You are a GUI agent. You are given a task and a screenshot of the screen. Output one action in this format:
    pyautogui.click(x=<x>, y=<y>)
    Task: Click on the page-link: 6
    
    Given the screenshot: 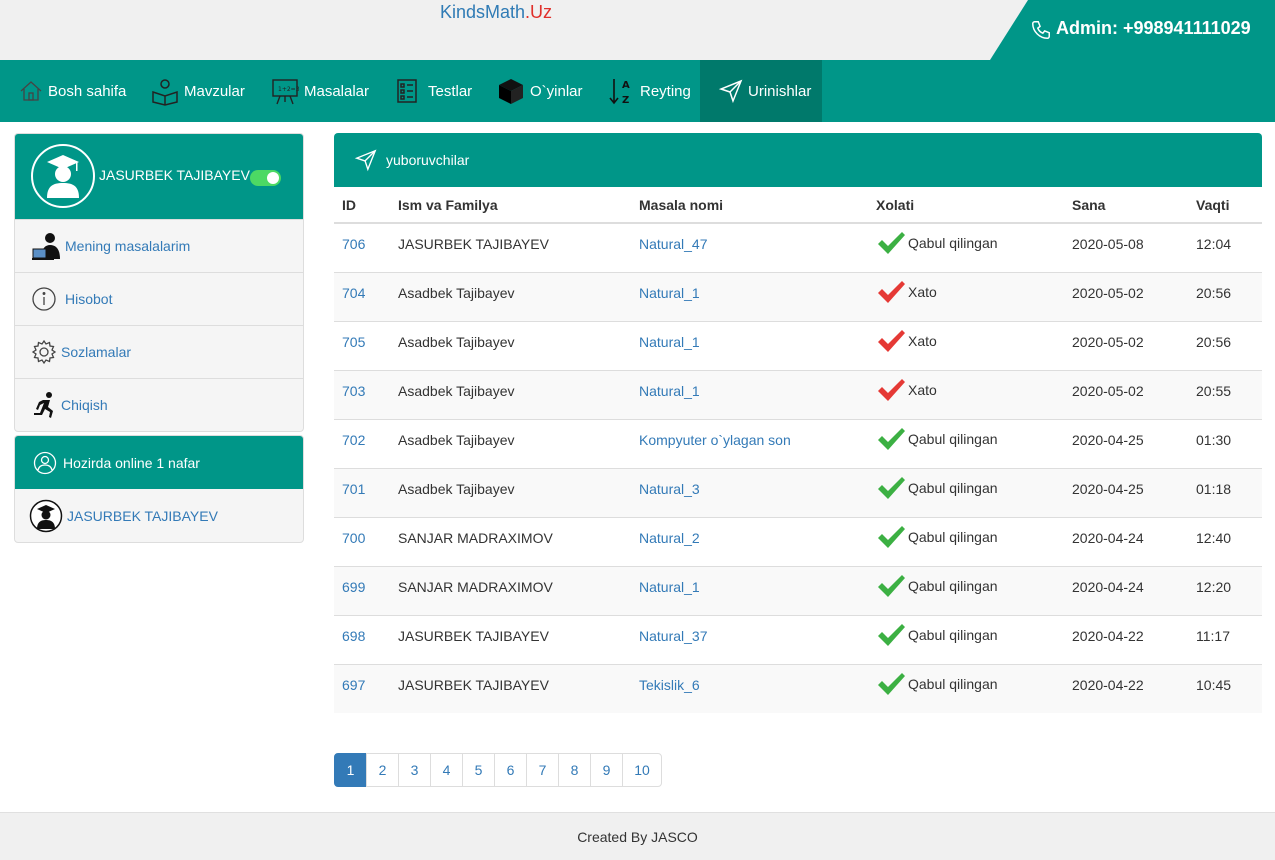 What is the action you would take?
    pyautogui.click(x=510, y=770)
    